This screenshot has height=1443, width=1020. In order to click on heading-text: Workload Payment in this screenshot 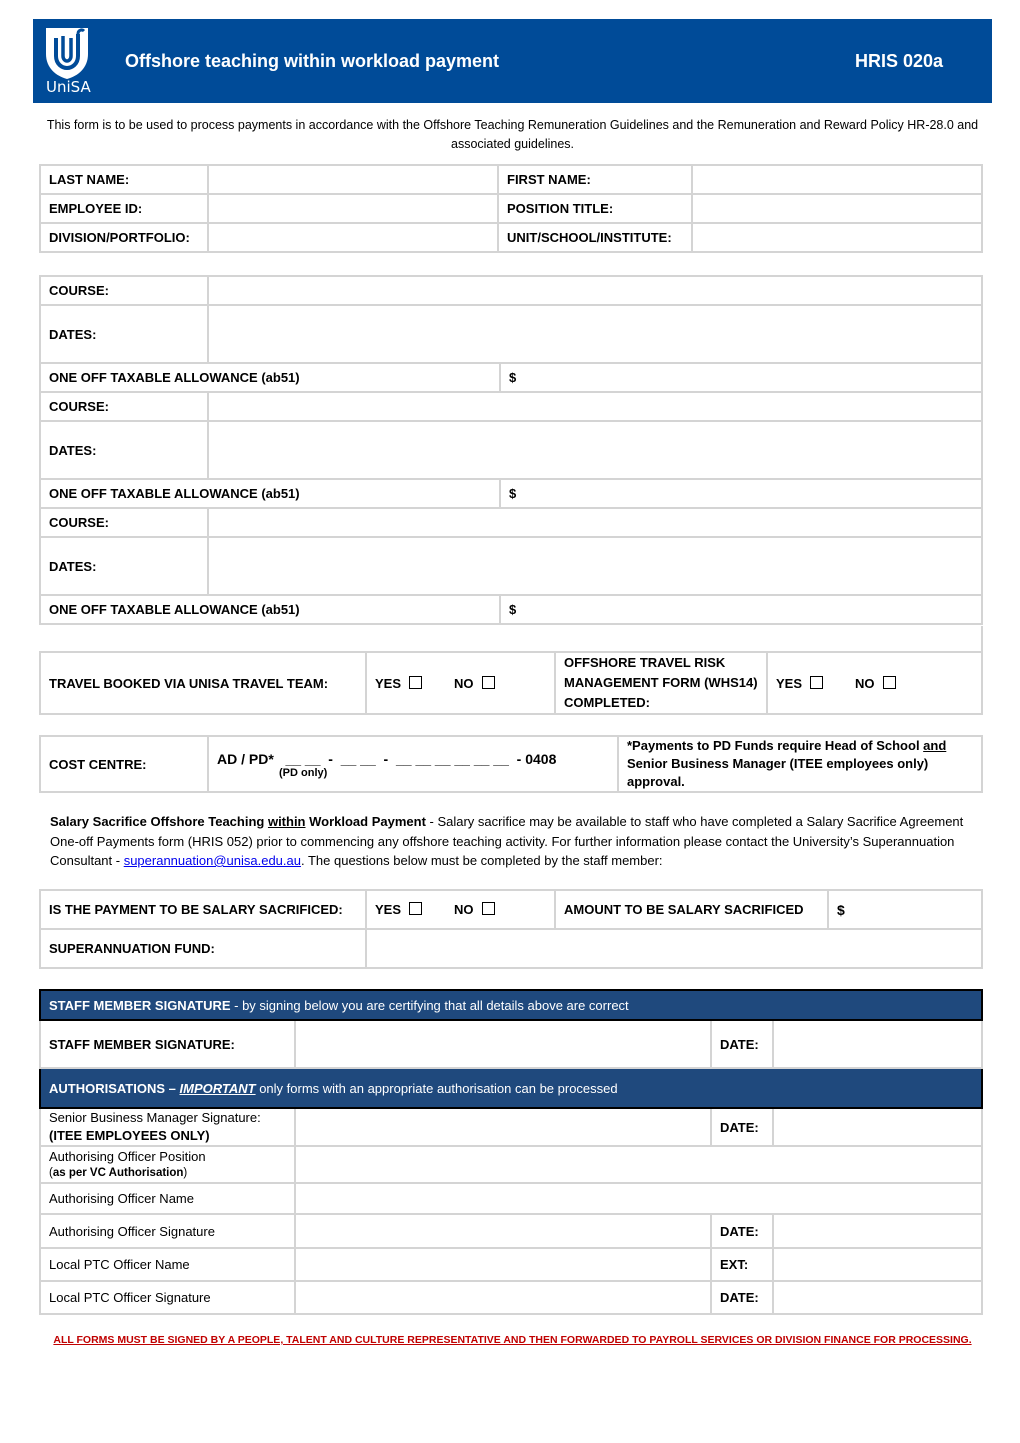, I will do `click(365, 821)`.